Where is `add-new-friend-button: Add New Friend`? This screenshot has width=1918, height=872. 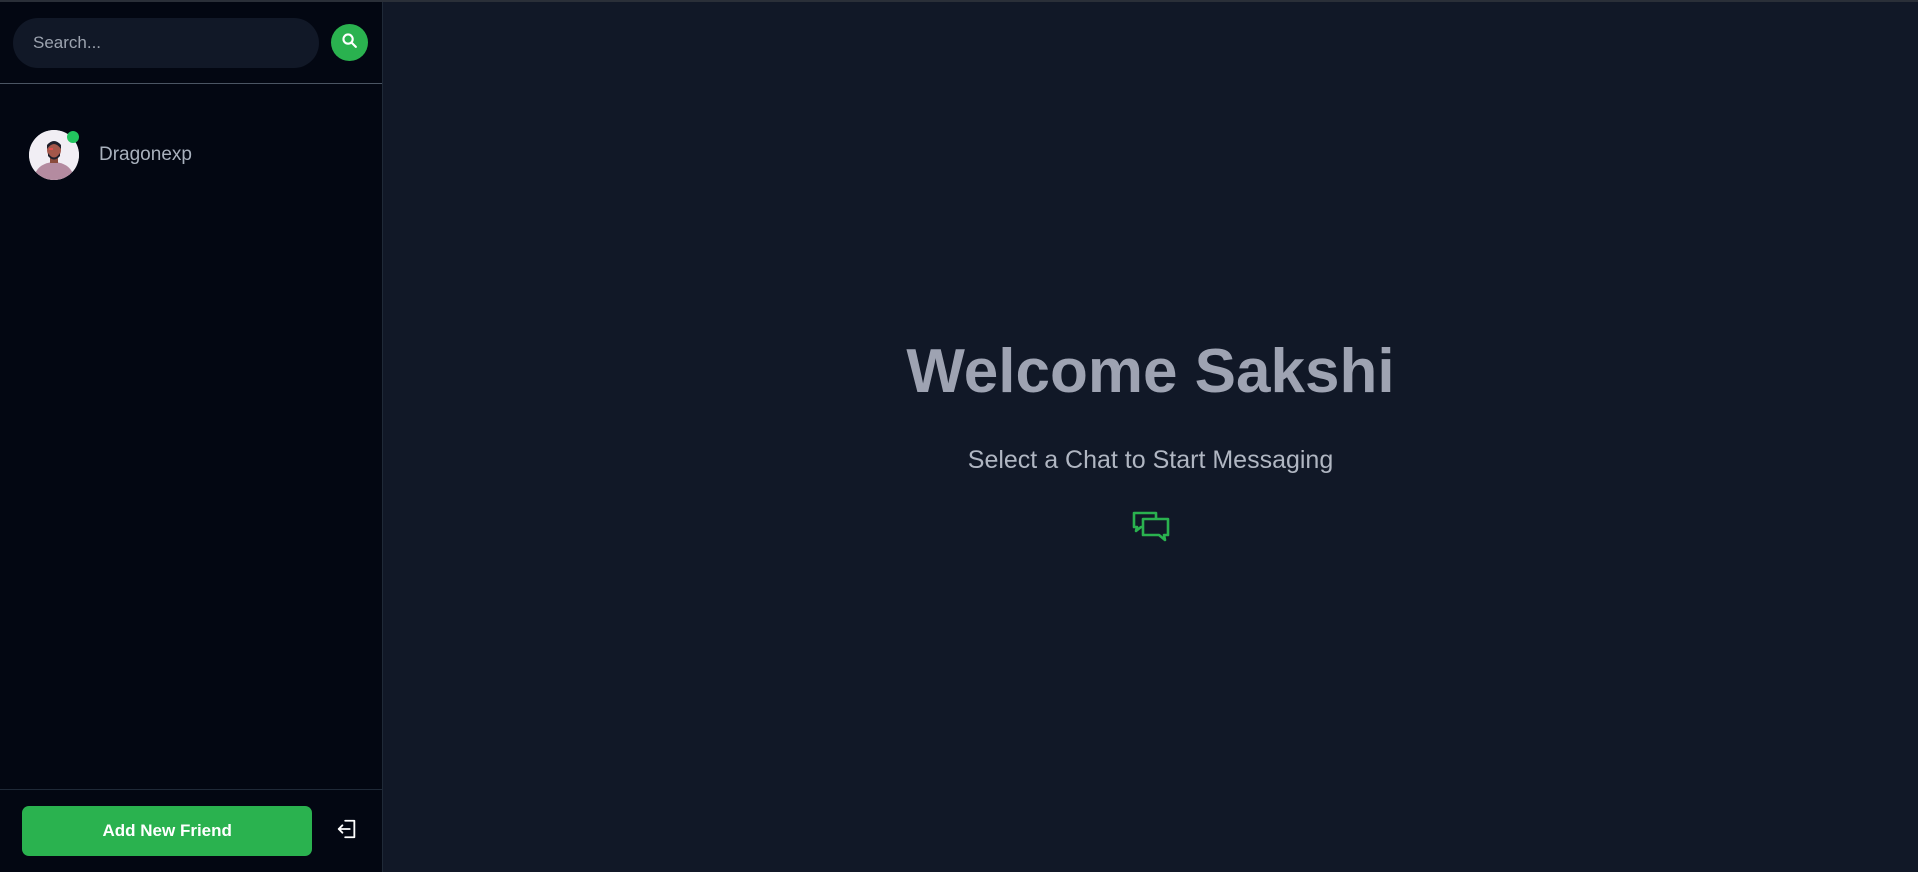 add-new-friend-button: Add New Friend is located at coordinates (167, 831).